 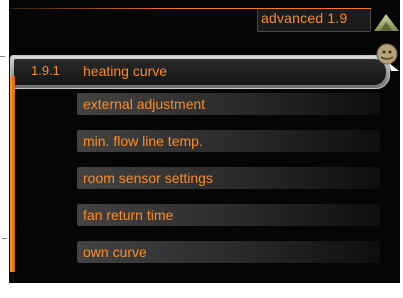 What do you see at coordinates (228, 178) in the screenshot?
I see `menu-item-room-sensor-settings: room sensor settings` at bounding box center [228, 178].